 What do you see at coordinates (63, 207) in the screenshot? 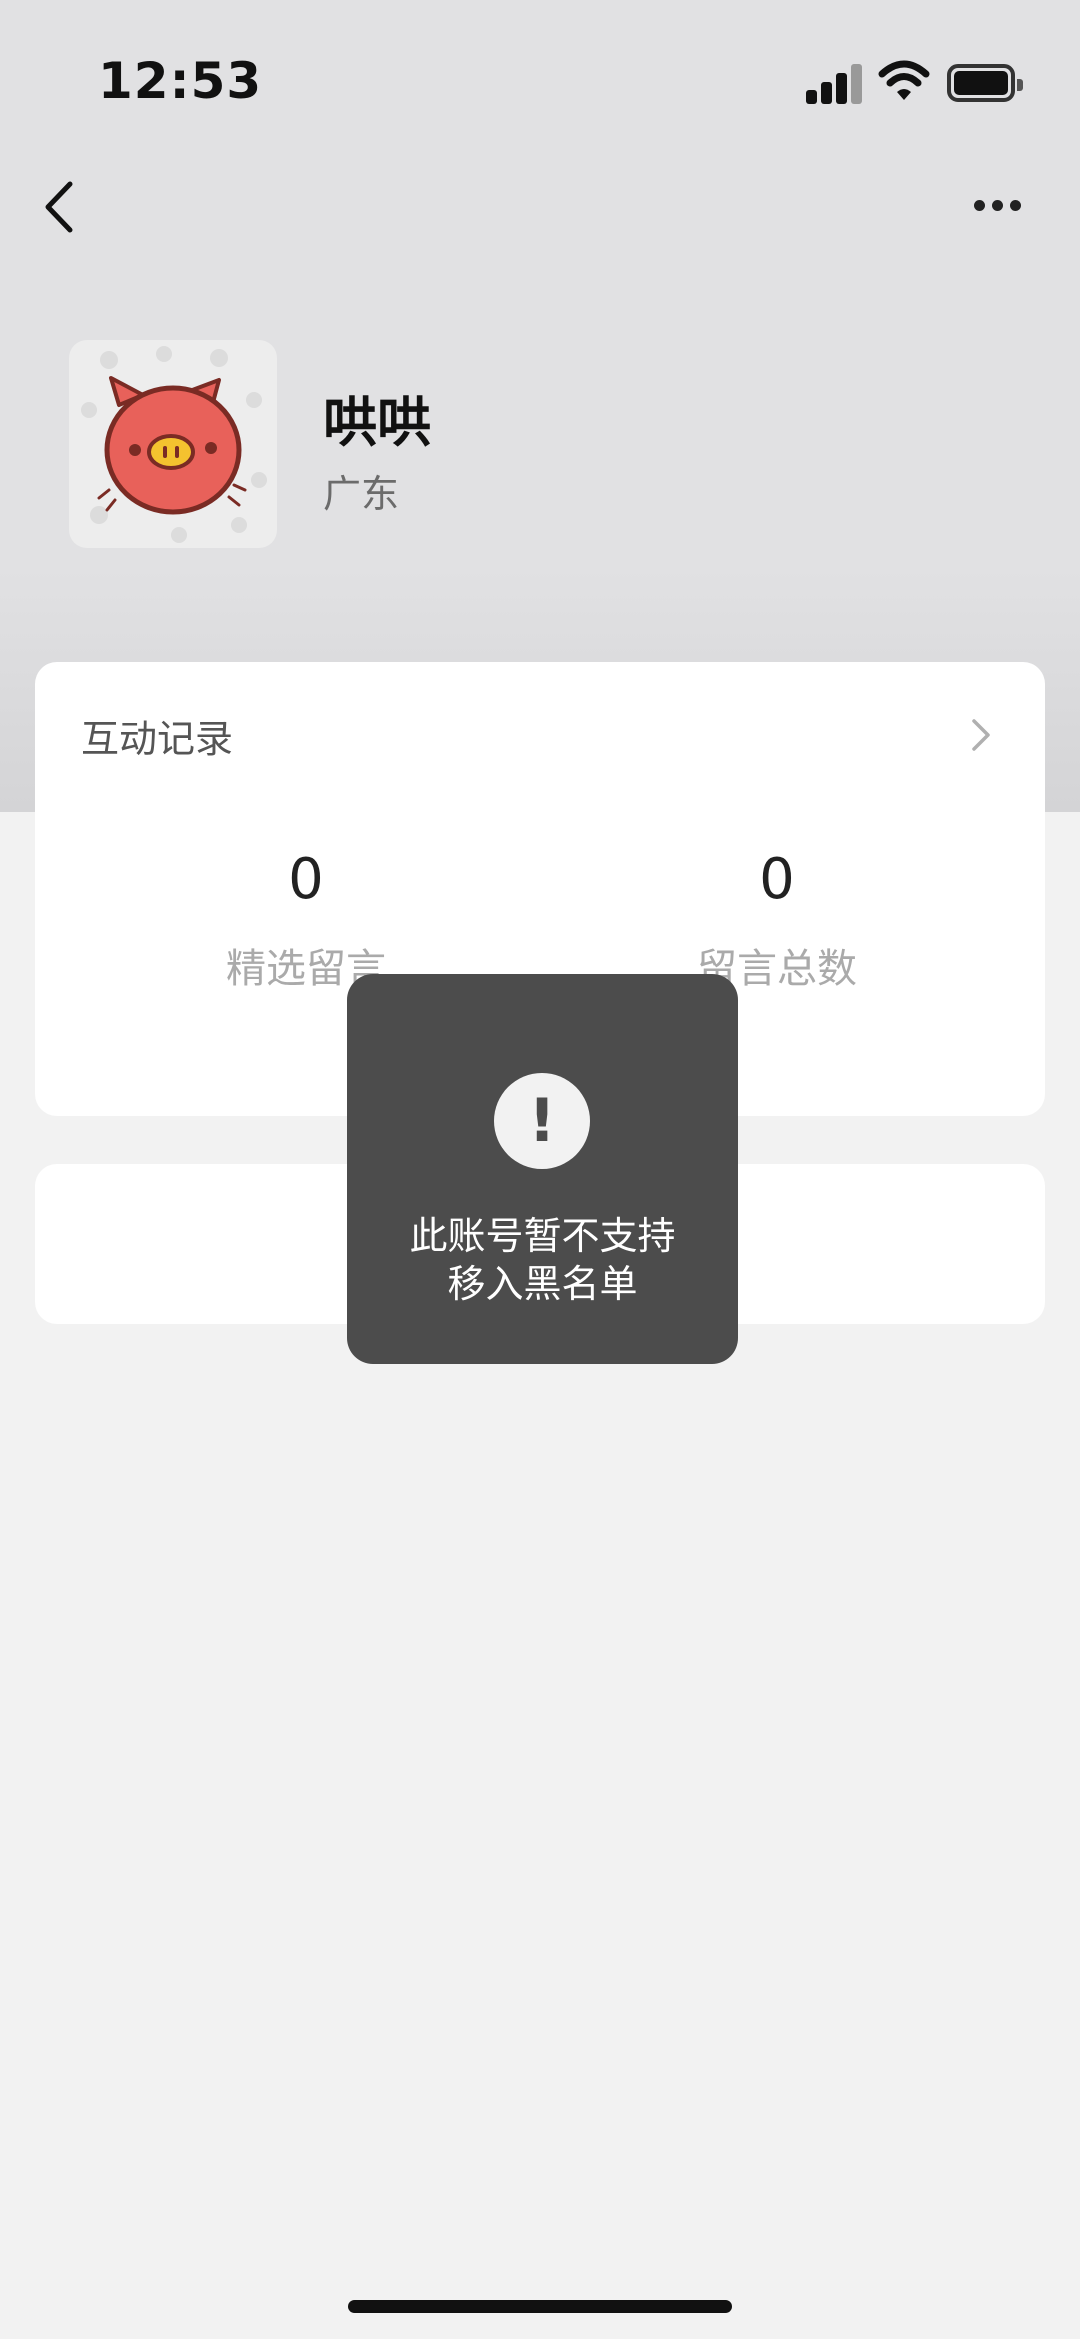
I see `back-button` at bounding box center [63, 207].